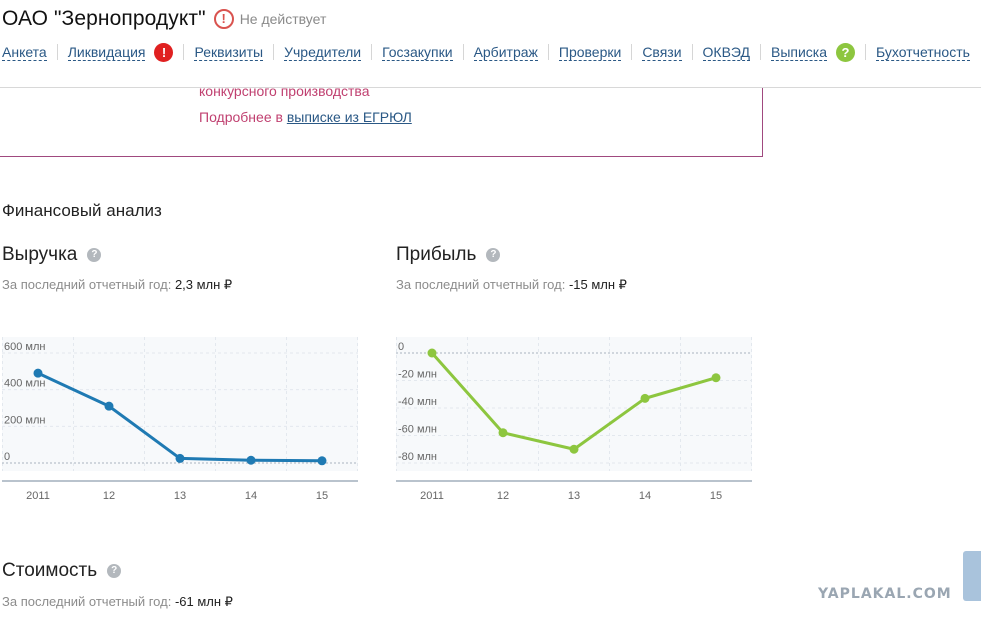 Image resolution: width=981 pixels, height=625 pixels. I want to click on revenue-title: Выручка ?, so click(52, 255).